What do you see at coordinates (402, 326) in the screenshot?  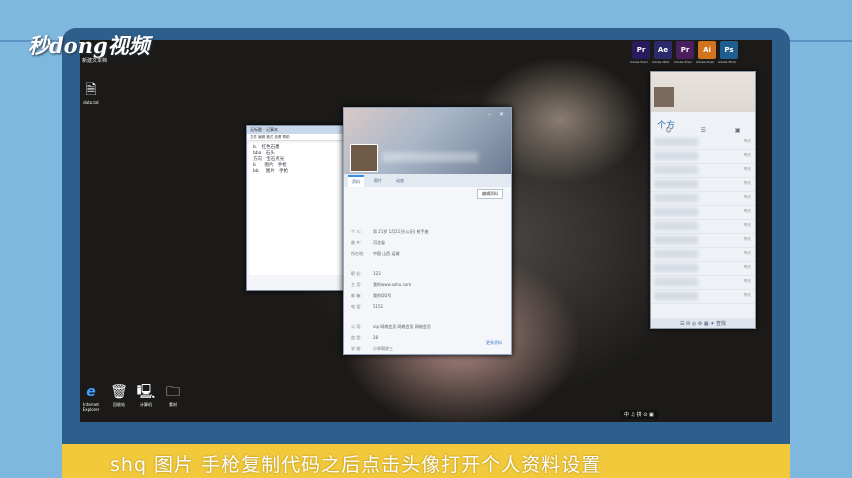 I see `field-value: vip 网络会员 网络会员 网络会员` at bounding box center [402, 326].